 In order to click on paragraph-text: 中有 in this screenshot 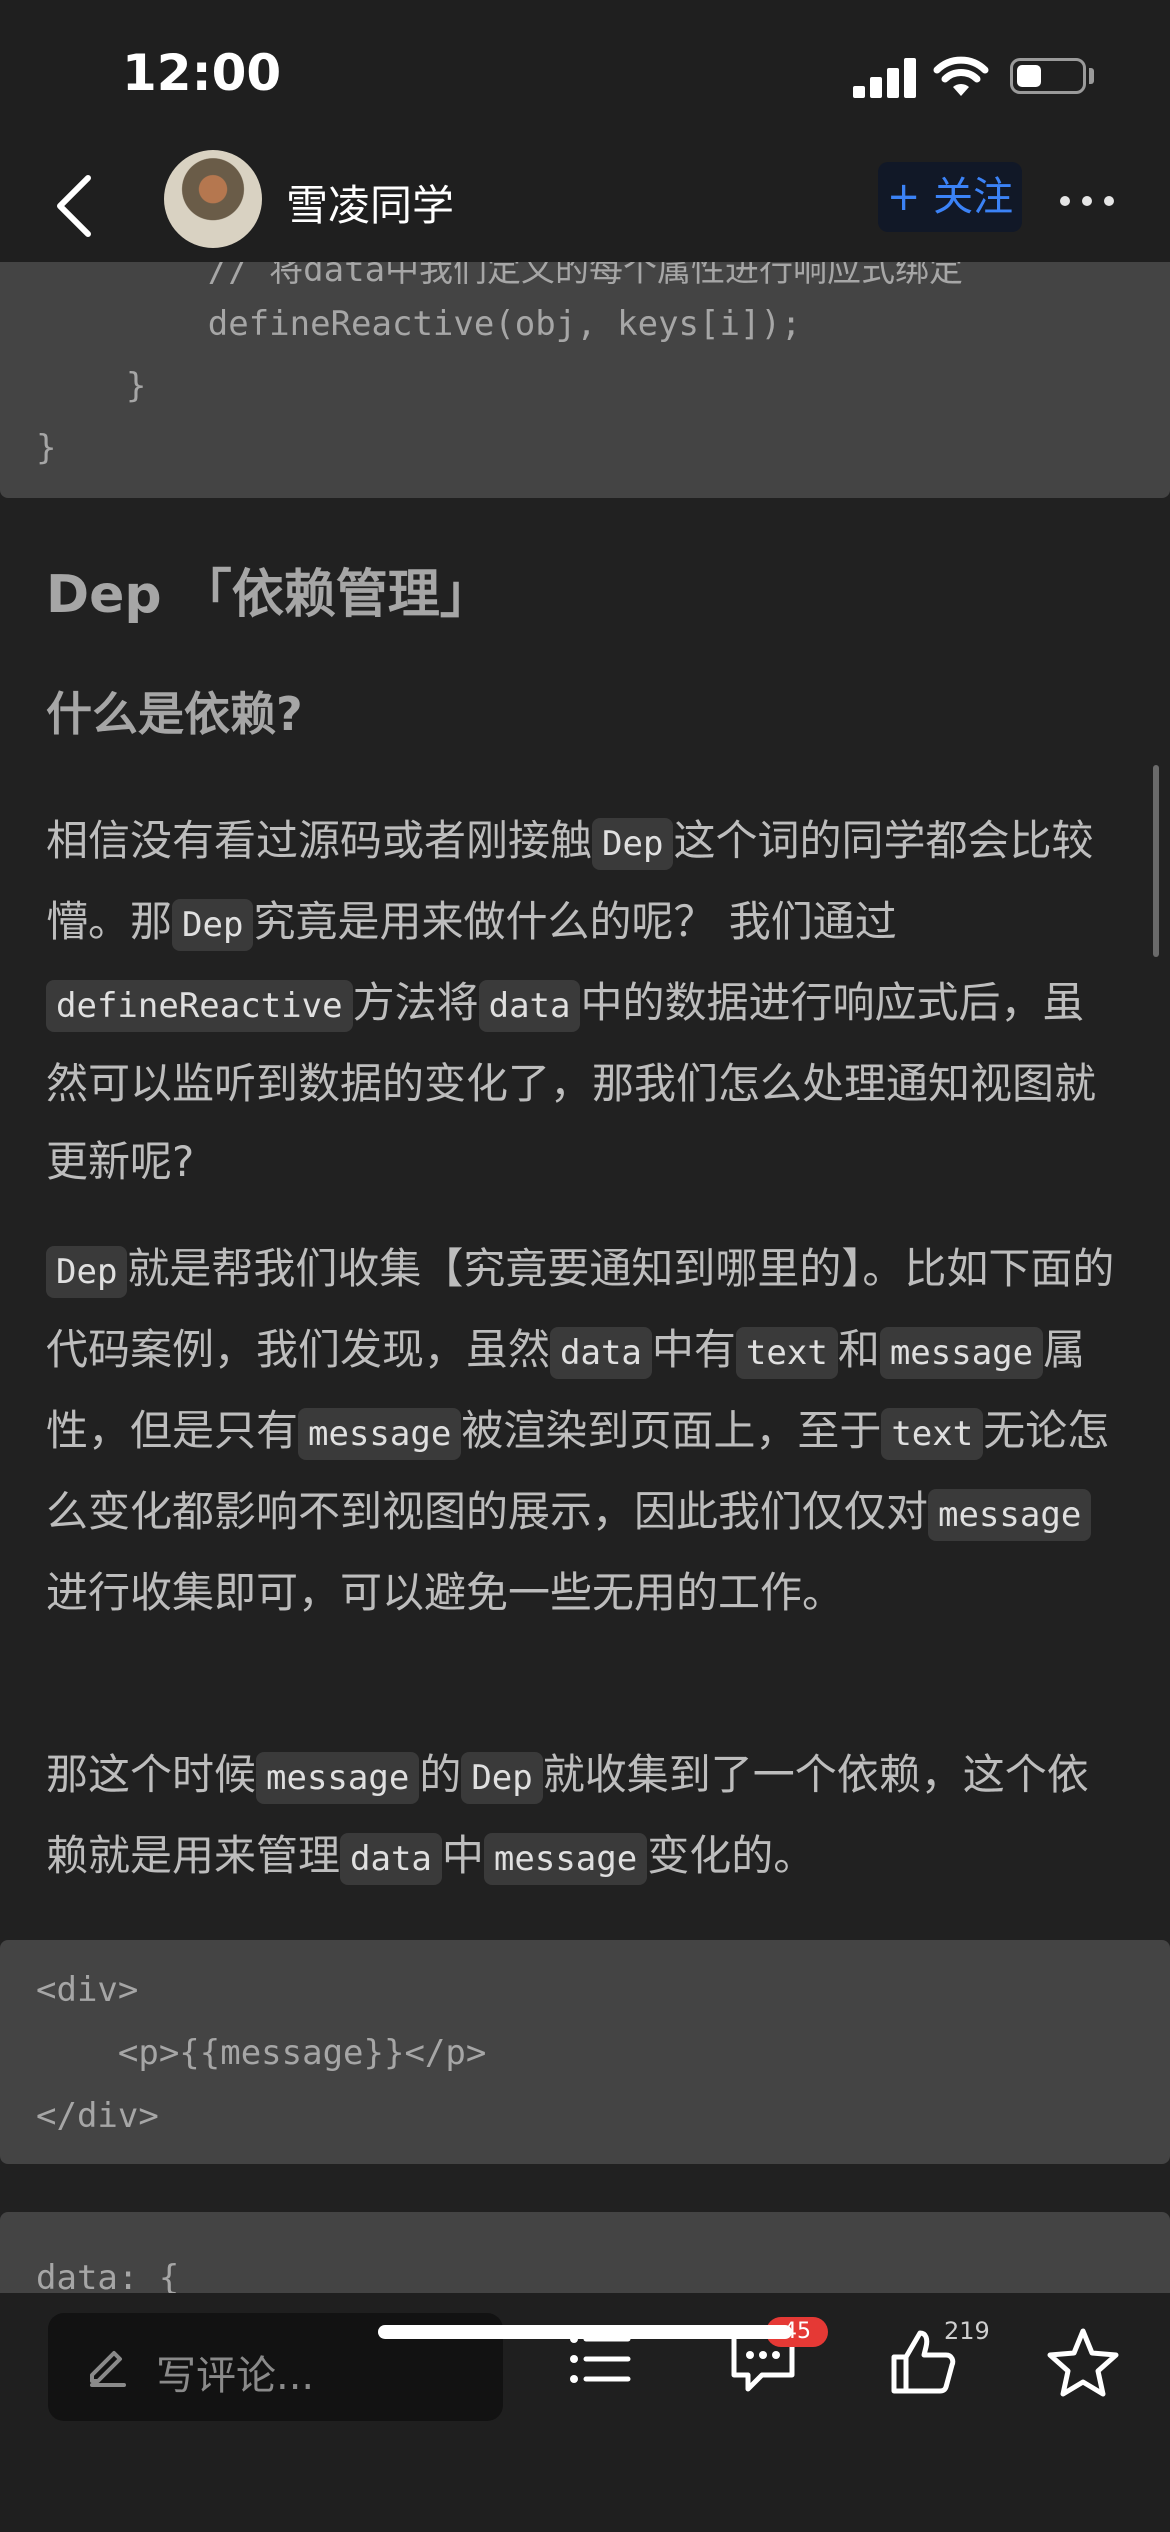, I will do `click(693, 1349)`.